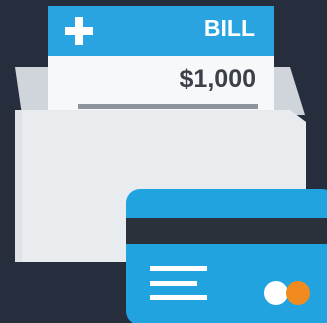 This screenshot has width=327, height=323. Describe the element at coordinates (217, 79) in the screenshot. I see `bill-amount: $1,000` at that location.